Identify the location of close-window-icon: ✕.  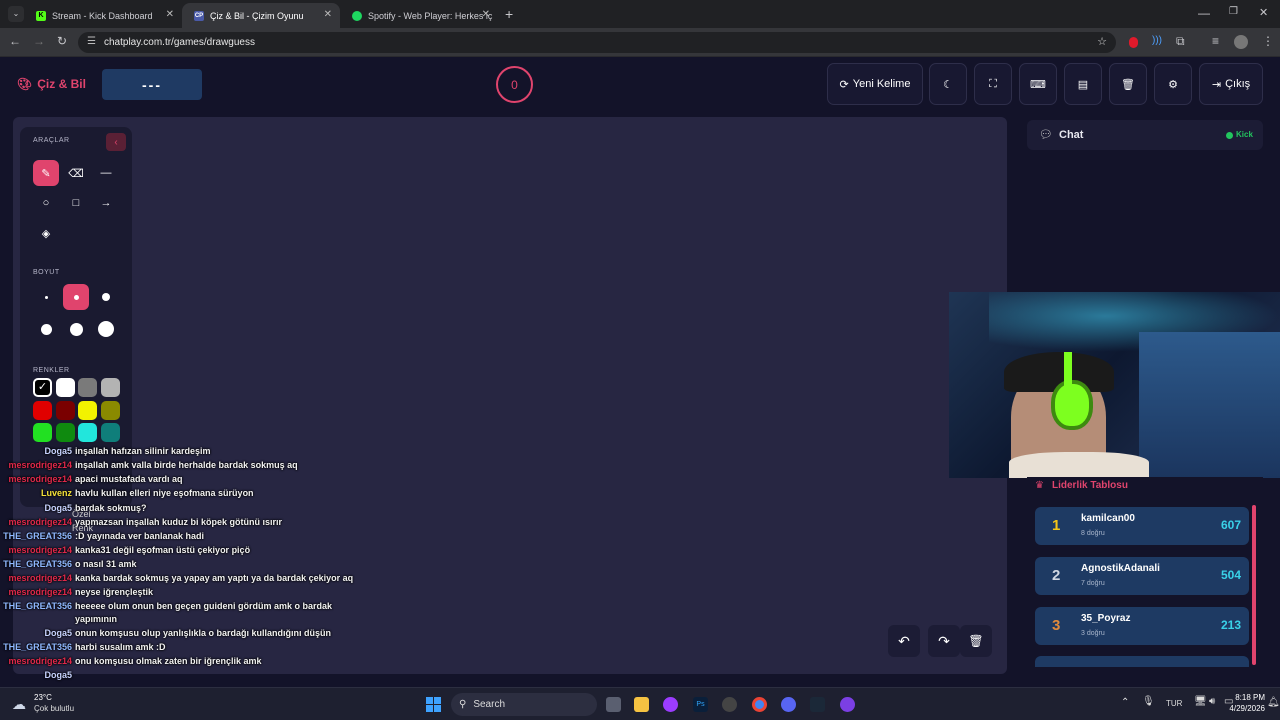
(1263, 12).